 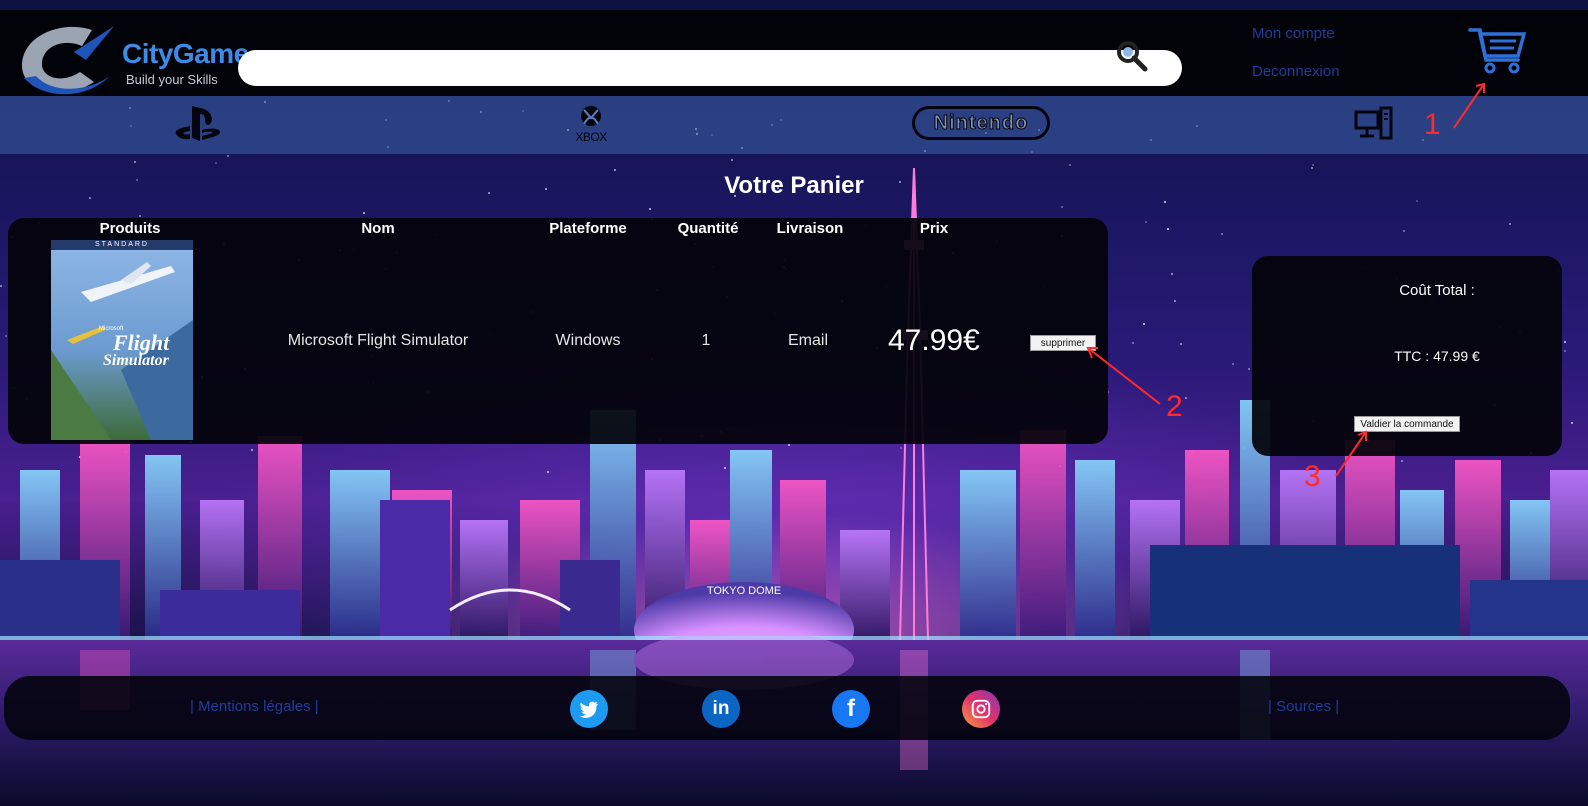 I want to click on pc-icon, so click(x=1374, y=124).